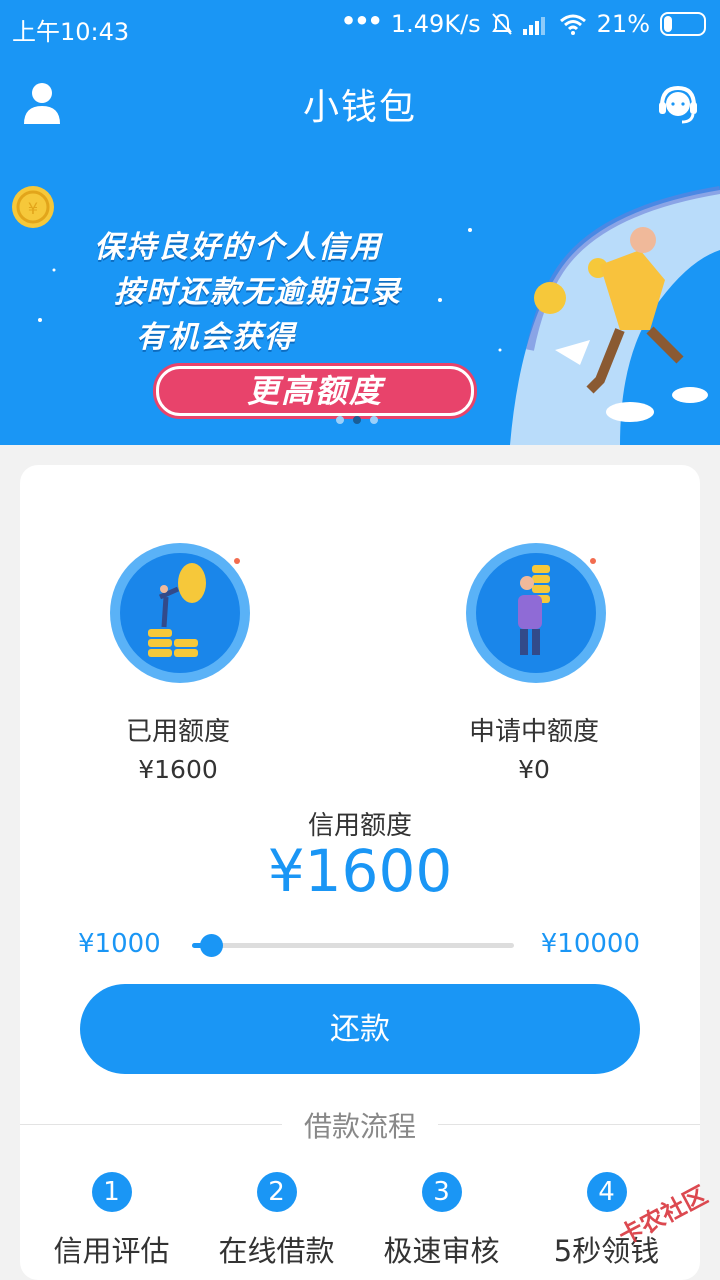 This screenshot has height=1280, width=720. I want to click on used-credit-value: ¥1600, so click(178, 769).